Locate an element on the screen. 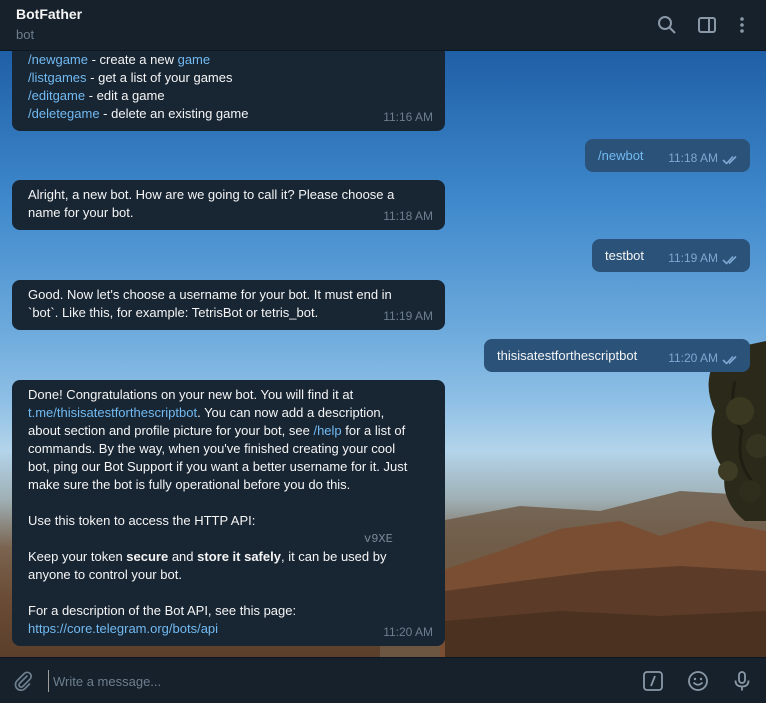  command-link: /deletegame is located at coordinates (64, 113).